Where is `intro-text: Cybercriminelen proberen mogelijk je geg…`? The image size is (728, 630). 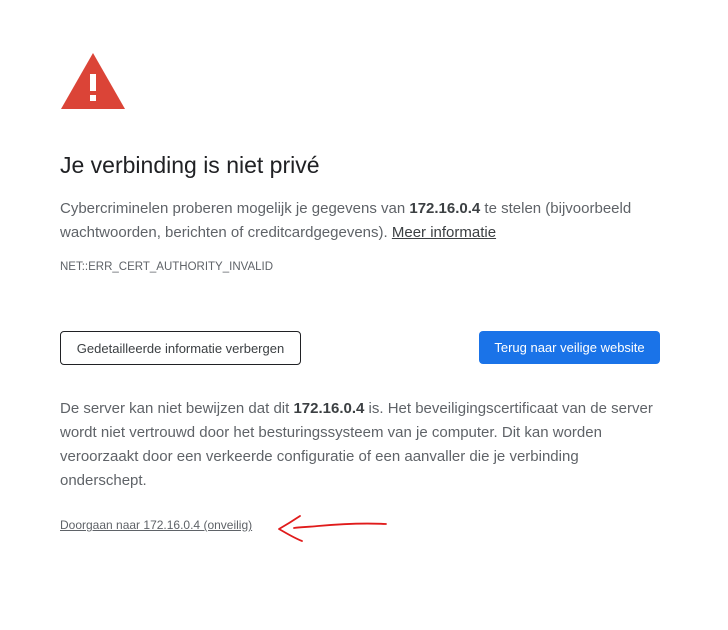 intro-text: Cybercriminelen proberen mogelijk je geg… is located at coordinates (360, 221).